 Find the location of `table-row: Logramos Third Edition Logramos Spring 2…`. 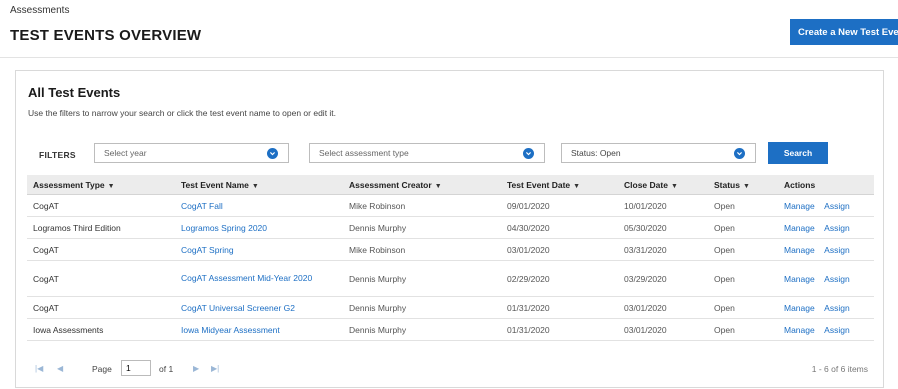

table-row: Logramos Third Edition Logramos Spring 2… is located at coordinates (450, 227).